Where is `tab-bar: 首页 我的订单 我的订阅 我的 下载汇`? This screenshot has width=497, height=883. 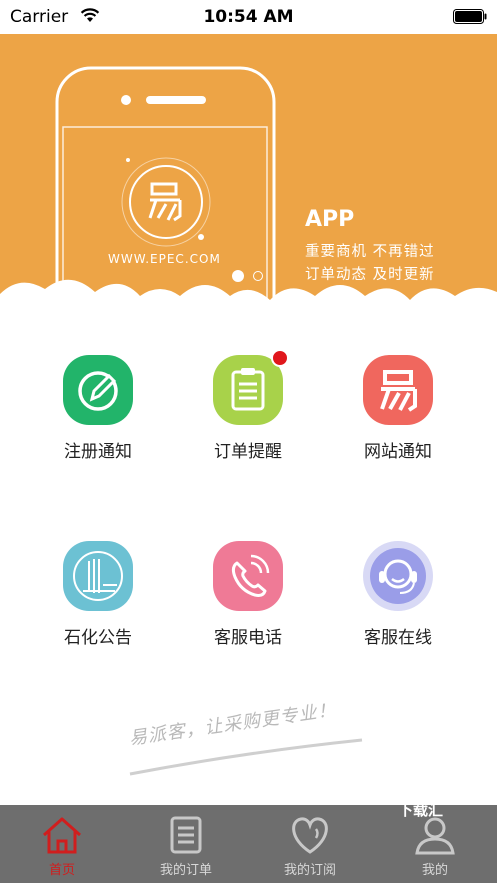 tab-bar: 首页 我的订单 我的订阅 我的 下载汇 is located at coordinates (248, 842).